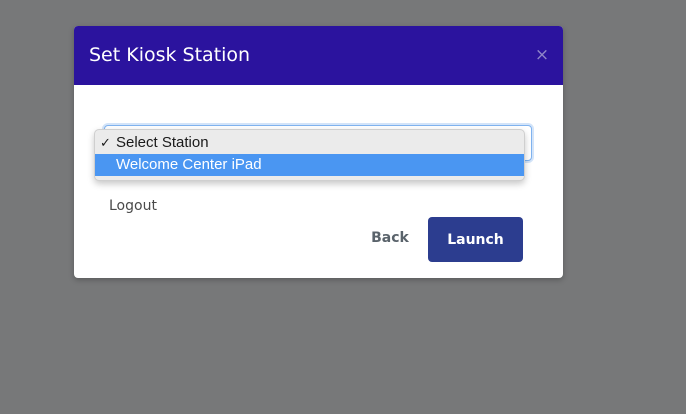 This screenshot has width=686, height=414. What do you see at coordinates (542, 55) in the screenshot?
I see `close-icon: ×` at bounding box center [542, 55].